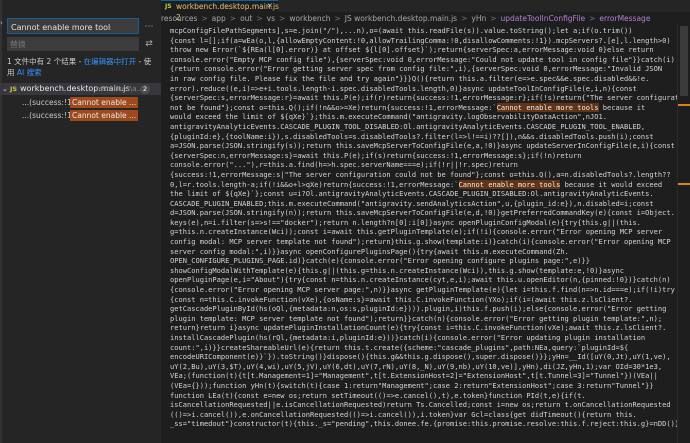 Image resolution: width=690 pixels, height=443 pixels. I want to click on breadcrumb-item: updateToolInConfigFile, so click(543, 18).